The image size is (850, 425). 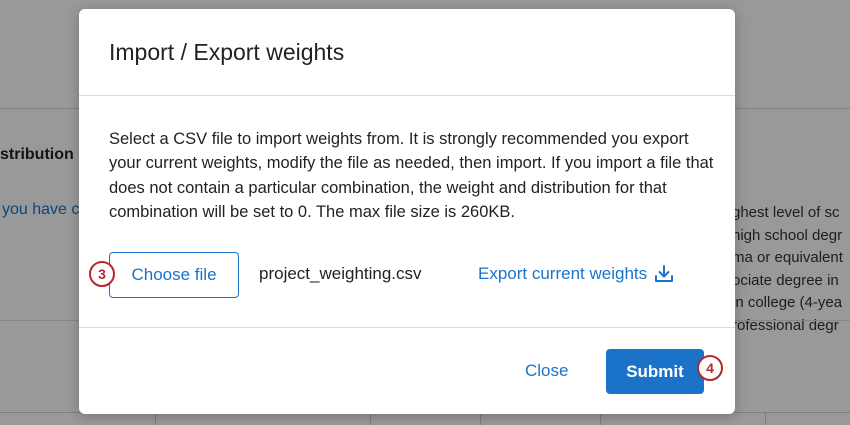 What do you see at coordinates (563, 273) in the screenshot?
I see `export-link-label: Export current weights` at bounding box center [563, 273].